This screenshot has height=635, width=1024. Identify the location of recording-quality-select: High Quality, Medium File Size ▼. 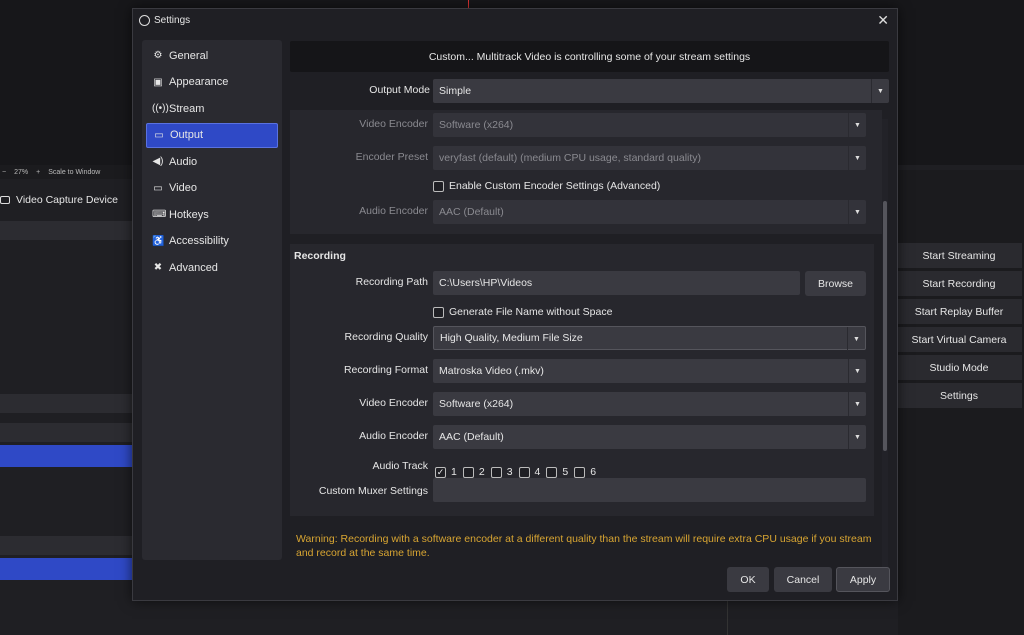
(649, 338).